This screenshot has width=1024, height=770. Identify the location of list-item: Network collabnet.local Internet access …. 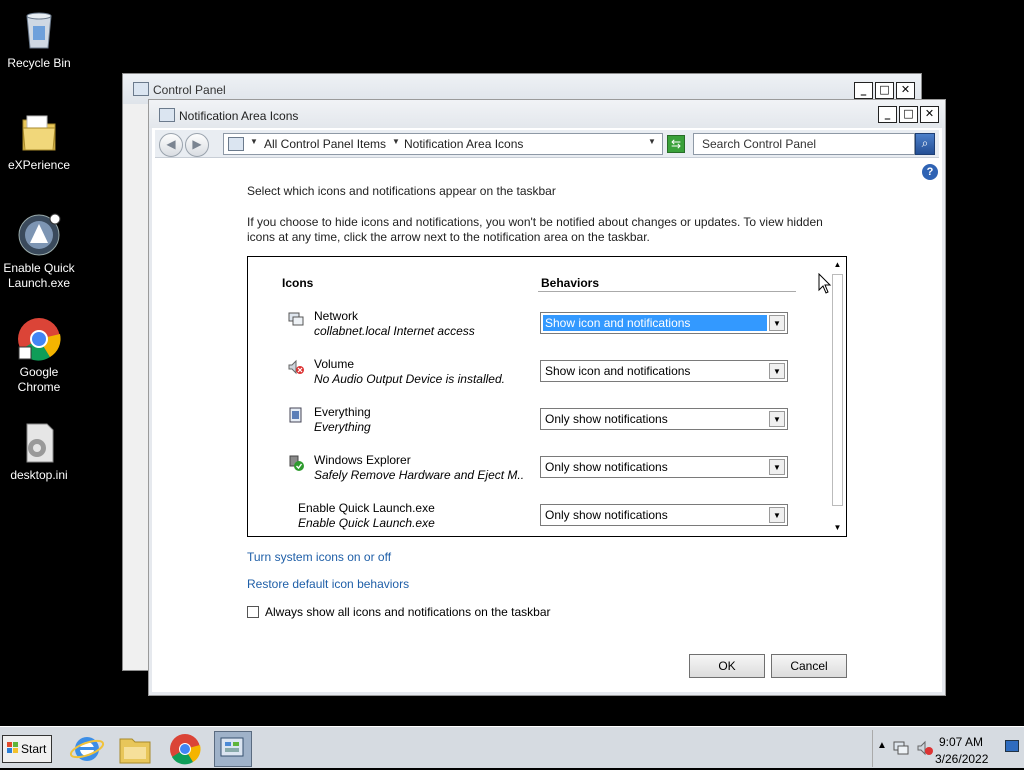
(542, 329).